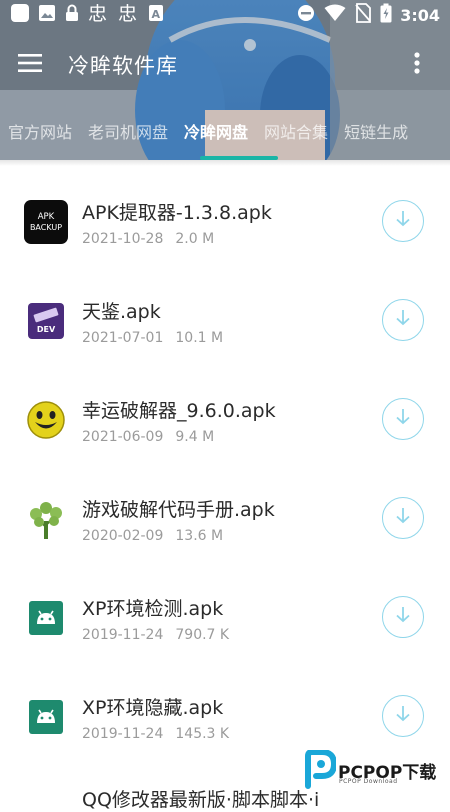 The width and height of the screenshot is (450, 812). What do you see at coordinates (123, 239) in the screenshot?
I see `file-date: 2021-10-28` at bounding box center [123, 239].